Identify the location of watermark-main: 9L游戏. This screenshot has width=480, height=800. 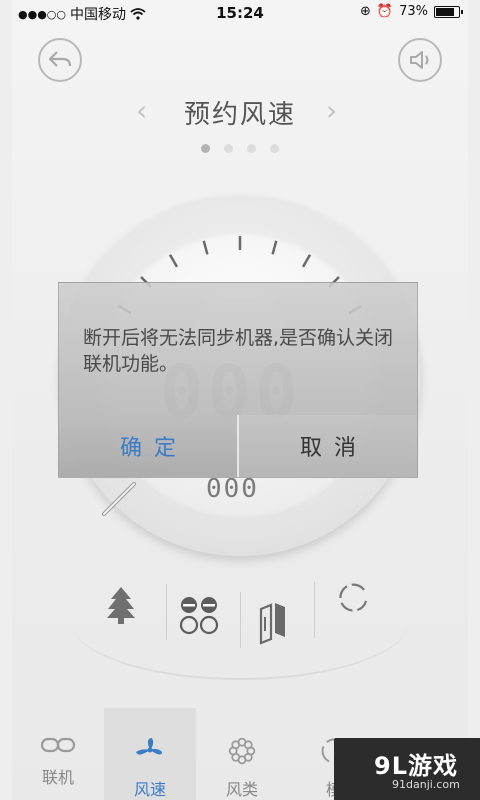
(416, 766).